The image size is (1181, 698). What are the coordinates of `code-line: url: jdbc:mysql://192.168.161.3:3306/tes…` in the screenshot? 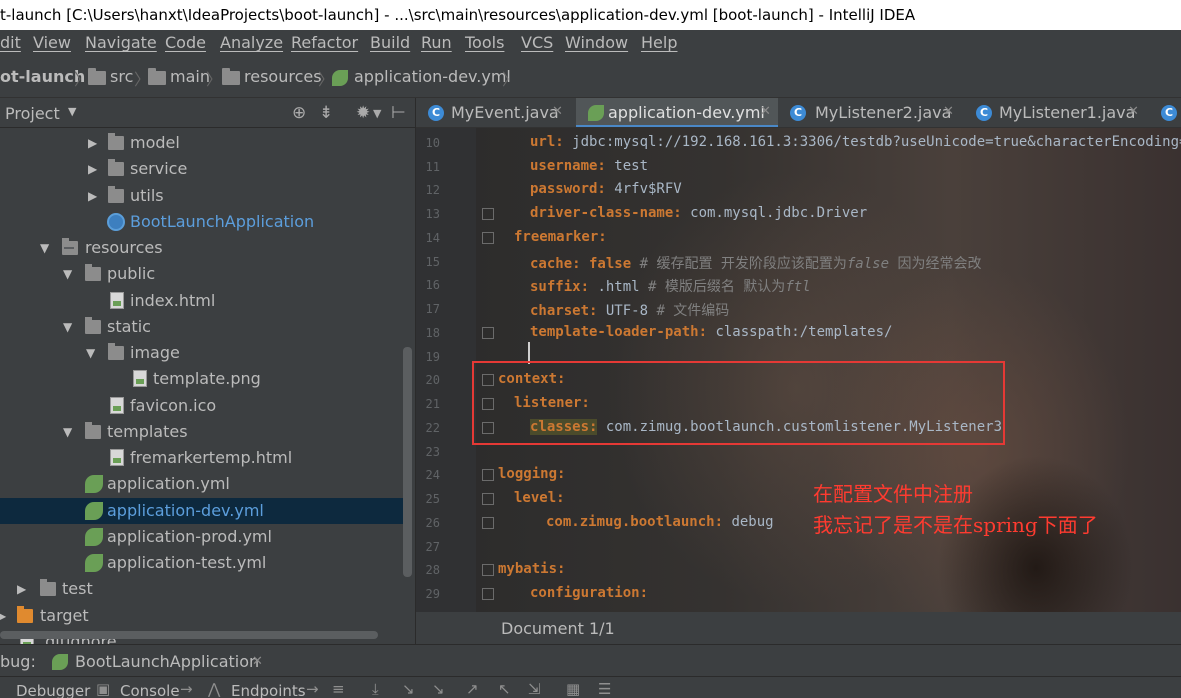 It's located at (855, 142).